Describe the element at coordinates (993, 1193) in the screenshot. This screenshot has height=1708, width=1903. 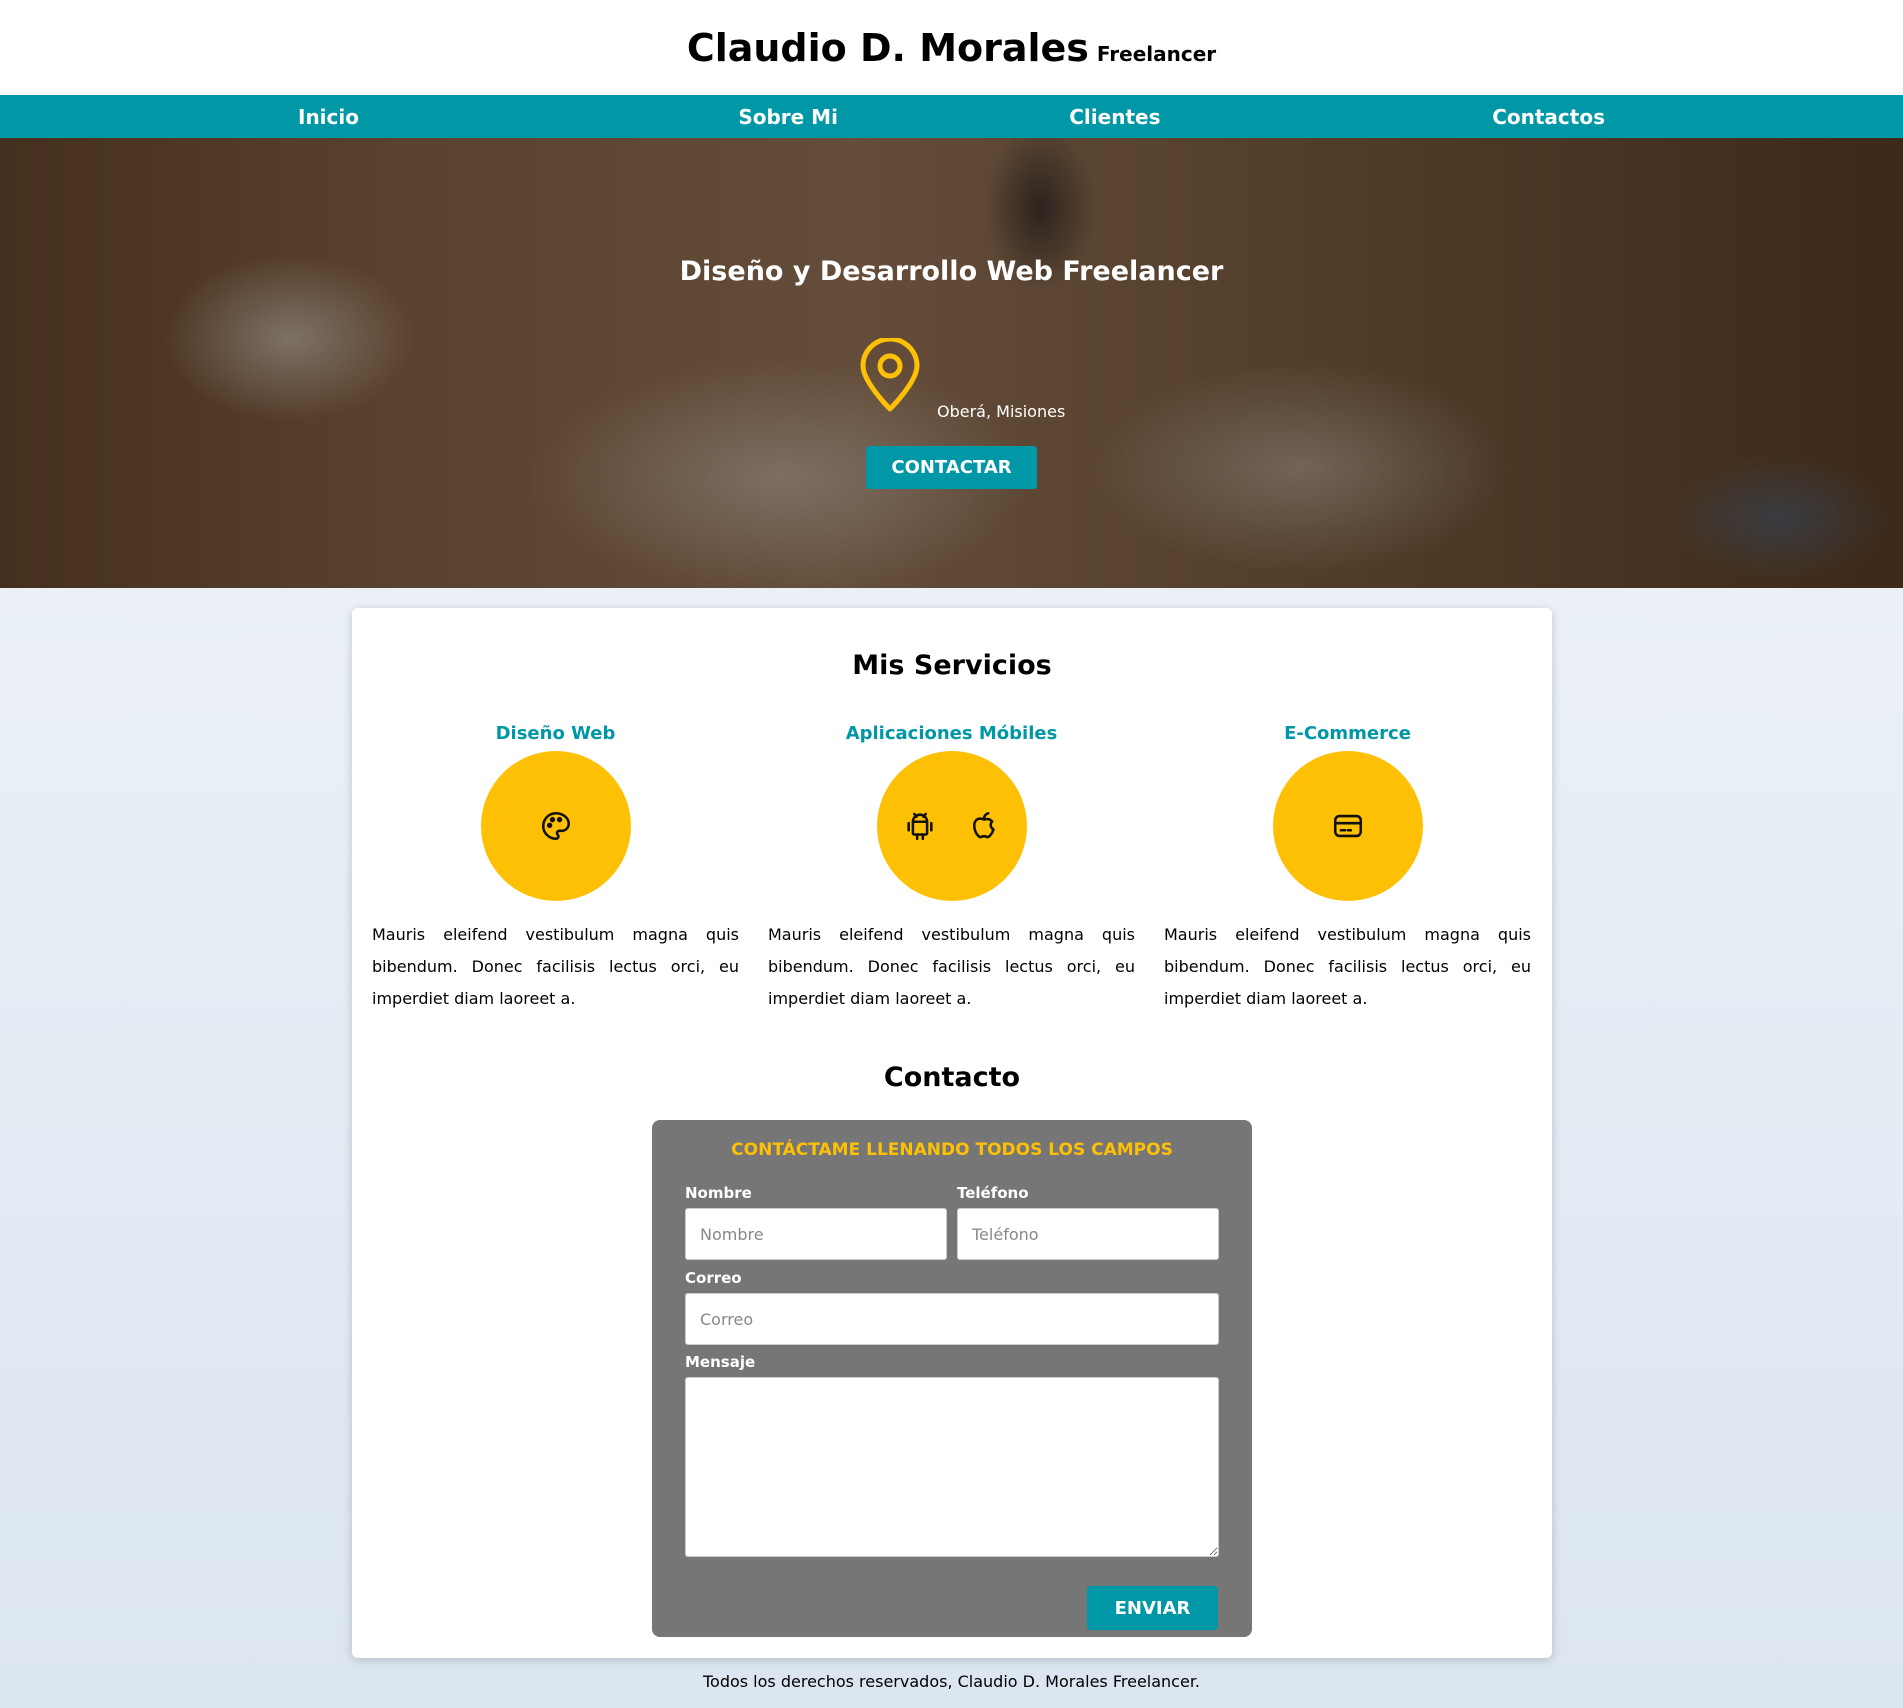
I see `phone-label: Teléfono` at that location.